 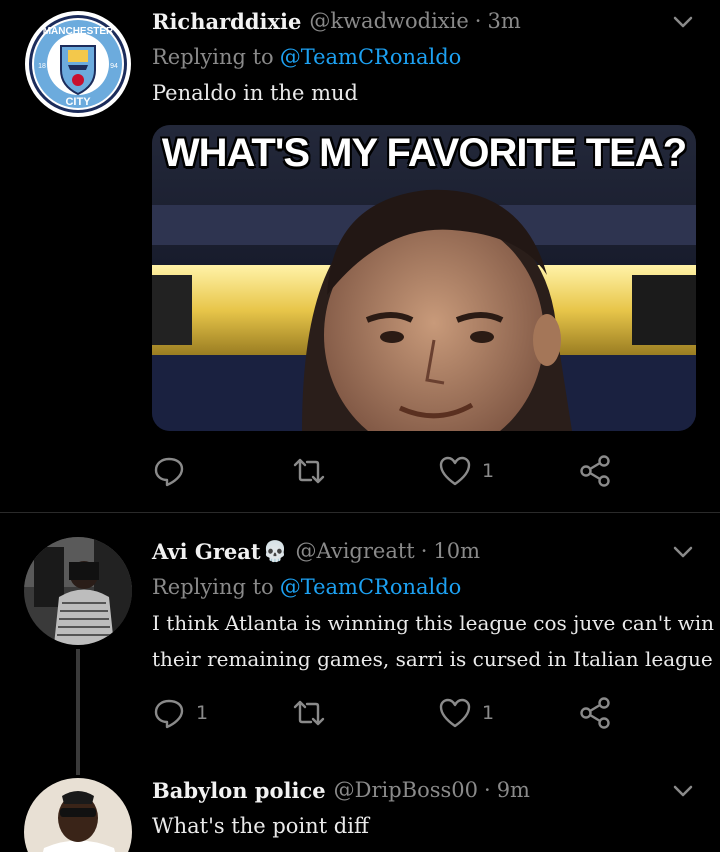 I want to click on username: @kwadwodixie, so click(x=388, y=21).